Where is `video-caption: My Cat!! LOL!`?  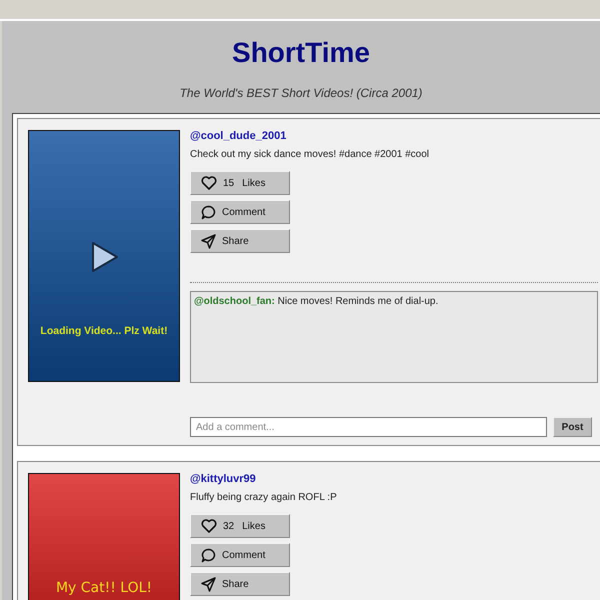
video-caption: My Cat!! LOL! is located at coordinates (104, 588).